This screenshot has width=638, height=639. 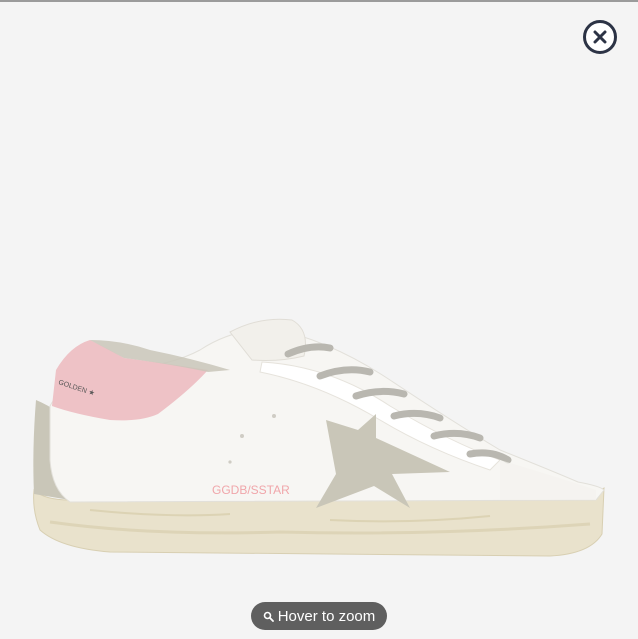 I want to click on close-button, so click(x=600, y=37).